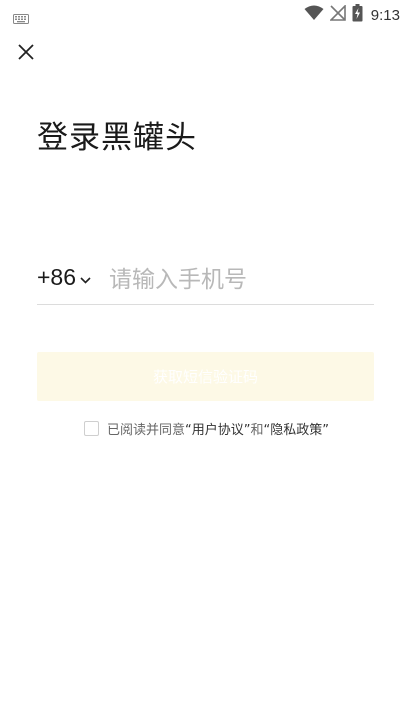 The image size is (410, 728). What do you see at coordinates (91, 428) in the screenshot?
I see `agreement-checkbox` at bounding box center [91, 428].